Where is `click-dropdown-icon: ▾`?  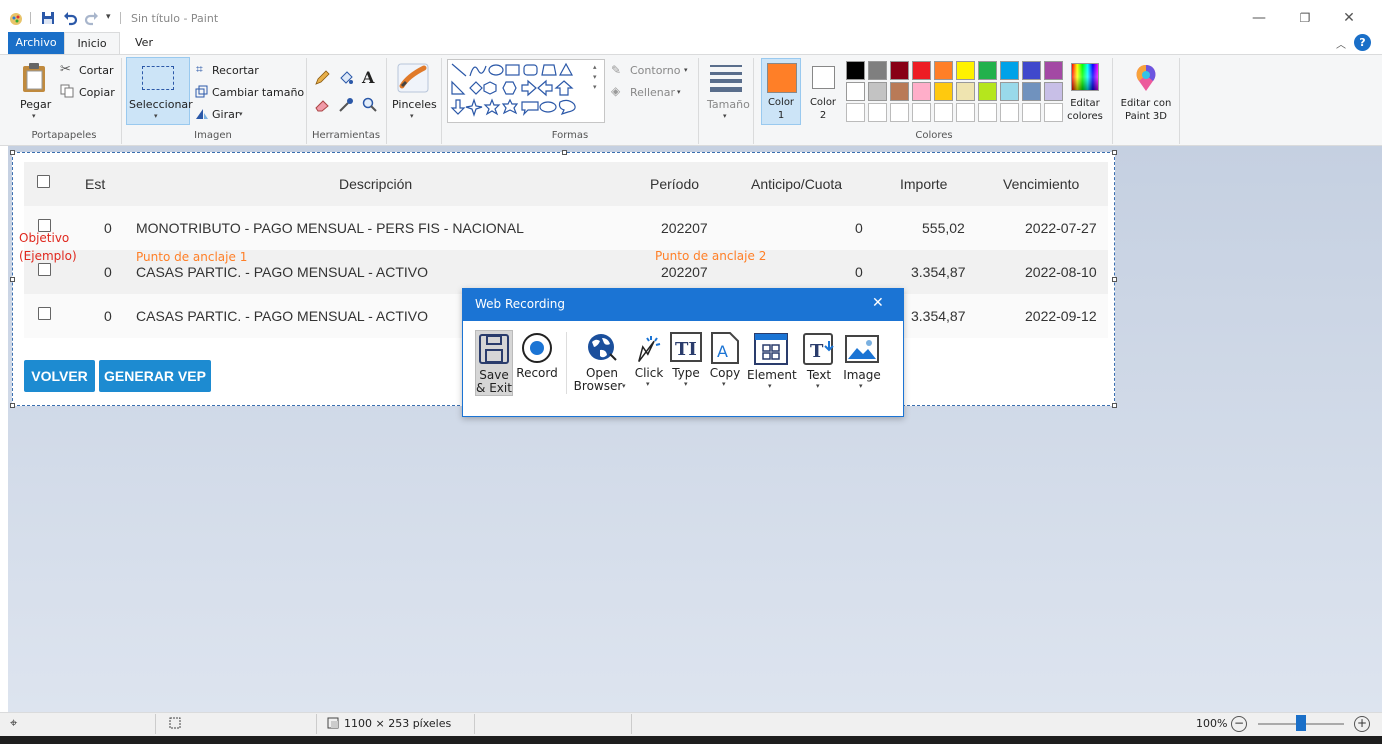
click-dropdown-icon: ▾ is located at coordinates (648, 384).